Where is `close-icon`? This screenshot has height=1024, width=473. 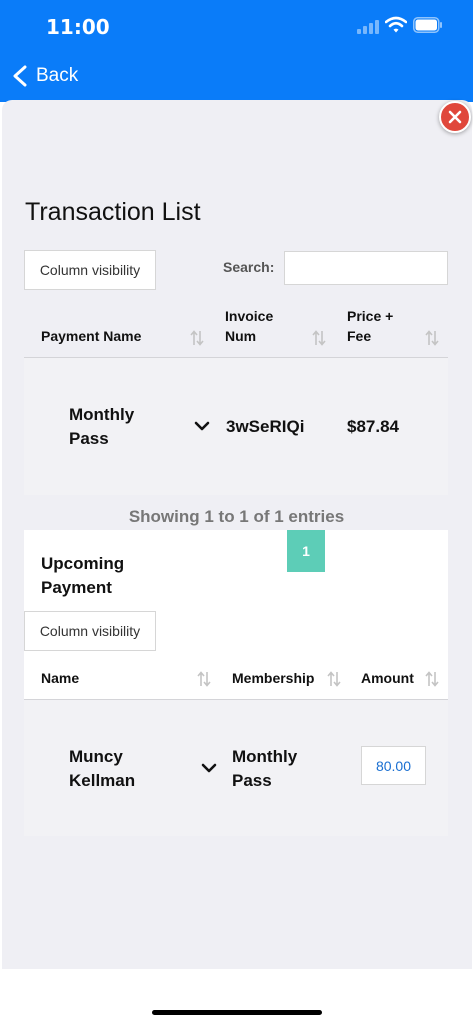
close-icon is located at coordinates (455, 117).